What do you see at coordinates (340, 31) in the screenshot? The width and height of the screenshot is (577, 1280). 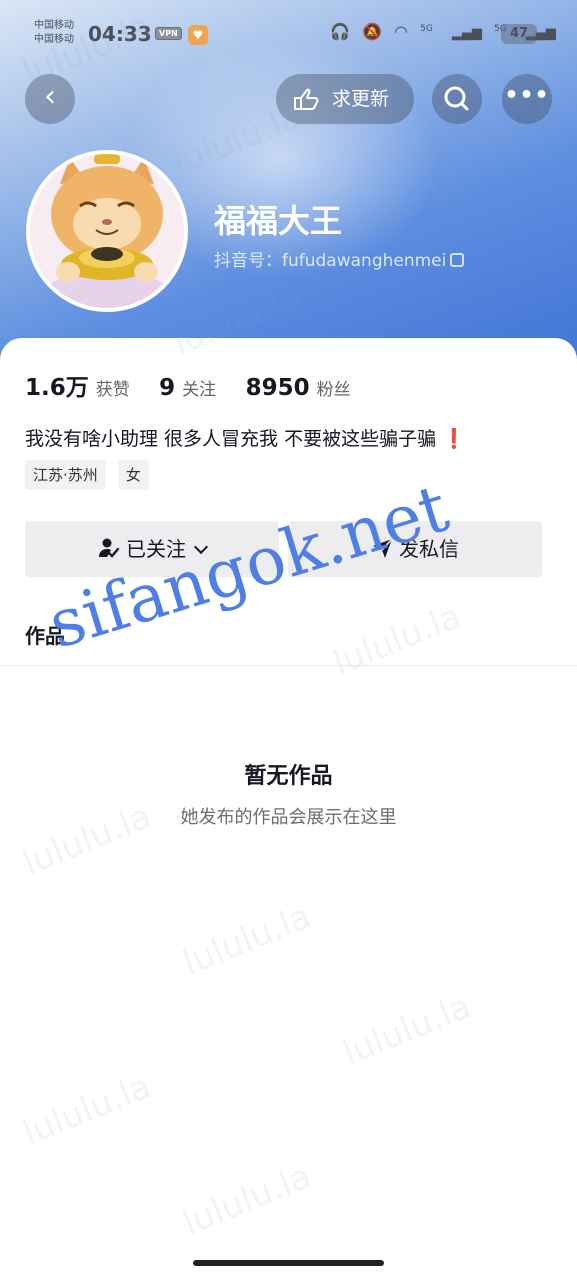 I see `headphones-icon: 🎧` at bounding box center [340, 31].